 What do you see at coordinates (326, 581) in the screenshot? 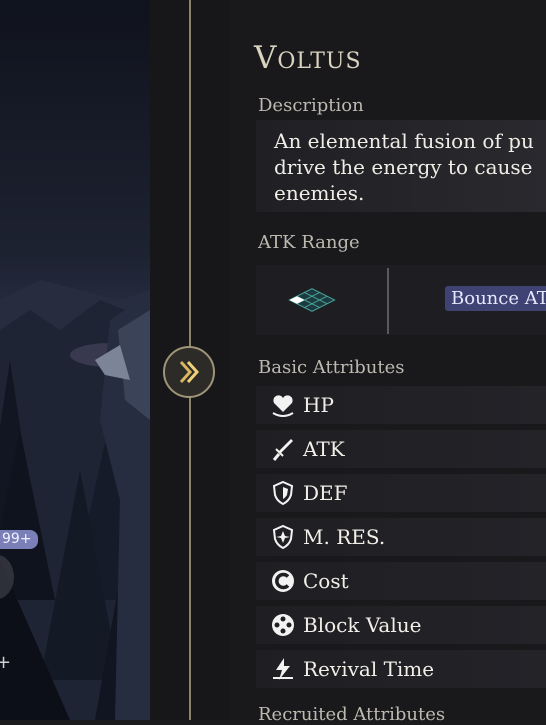
I see `attribute-label-cost: Cost` at bounding box center [326, 581].